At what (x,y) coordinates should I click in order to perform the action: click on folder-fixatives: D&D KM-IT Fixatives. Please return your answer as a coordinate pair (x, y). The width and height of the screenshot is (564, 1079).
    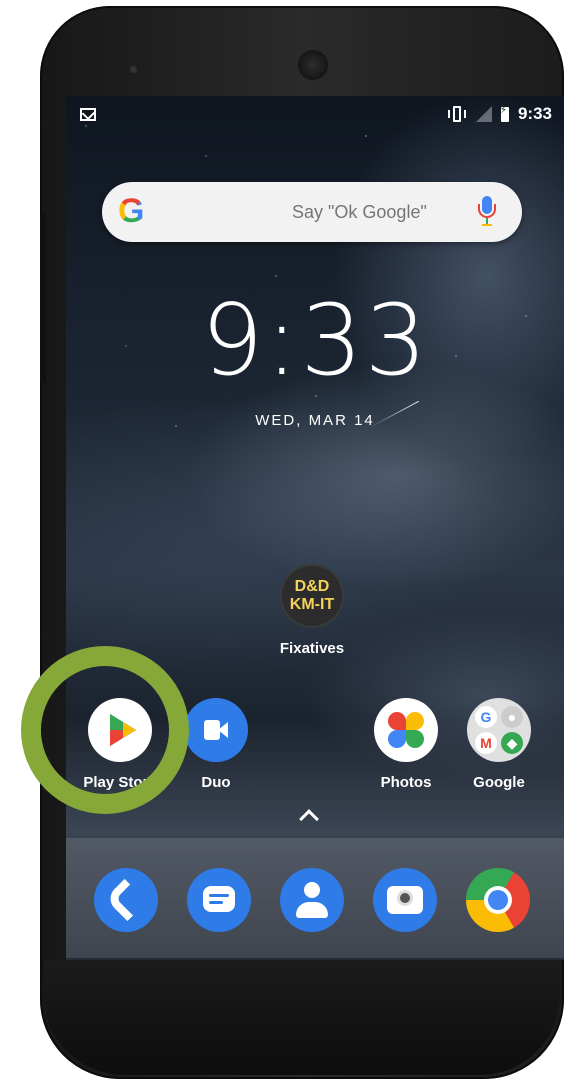
    Looking at the image, I should click on (312, 610).